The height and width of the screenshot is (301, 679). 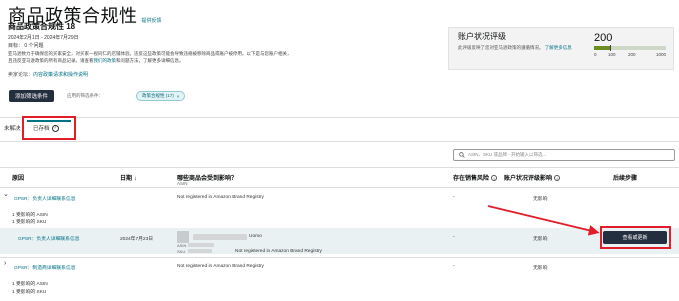 What do you see at coordinates (45, 267) in the screenshot?
I see `reason-link: GPSR：制造商详细联系信息` at bounding box center [45, 267].